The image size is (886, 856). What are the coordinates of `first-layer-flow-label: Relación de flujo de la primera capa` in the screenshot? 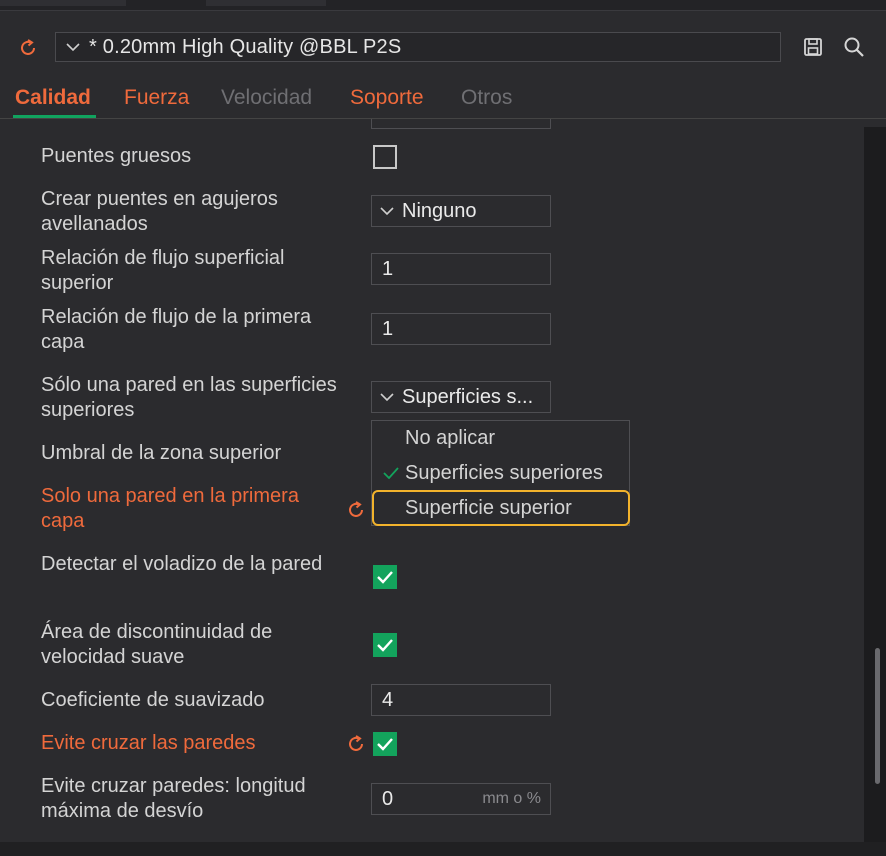 It's located at (176, 329).